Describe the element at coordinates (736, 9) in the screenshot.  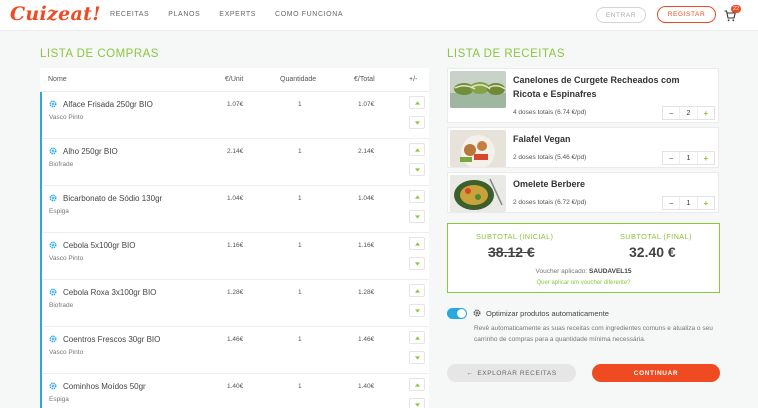
I see `cart-count-badge: 22` at that location.